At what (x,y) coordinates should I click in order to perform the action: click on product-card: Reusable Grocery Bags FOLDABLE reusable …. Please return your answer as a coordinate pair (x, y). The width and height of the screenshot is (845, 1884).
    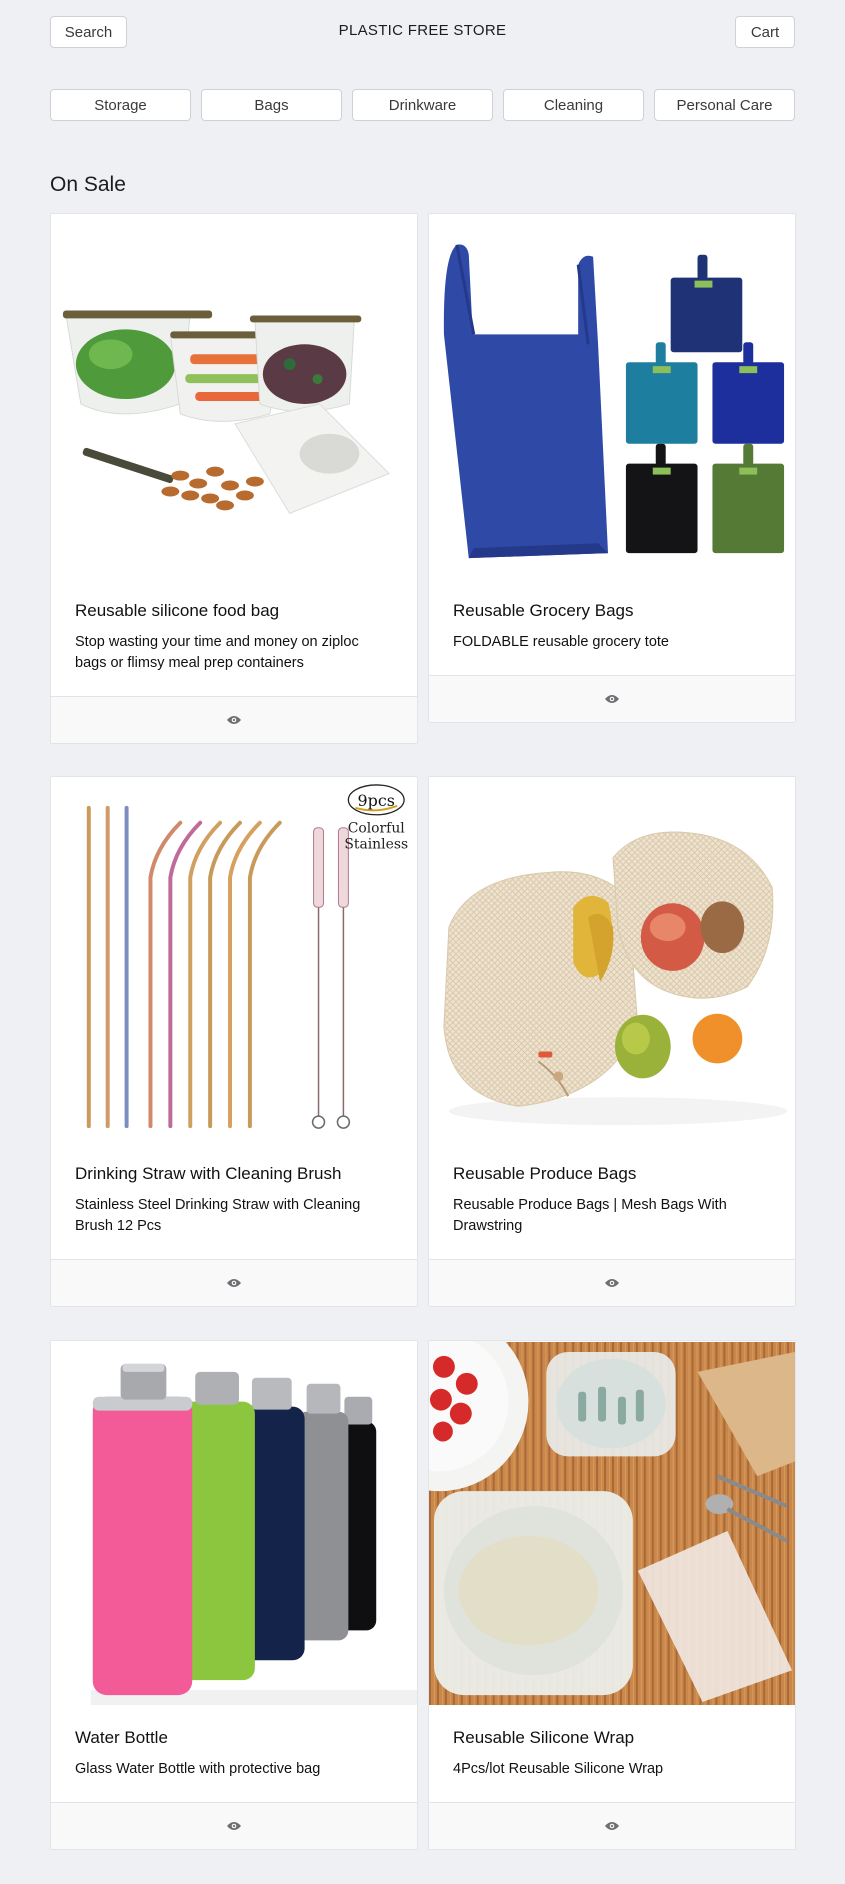
    Looking at the image, I should click on (612, 468).